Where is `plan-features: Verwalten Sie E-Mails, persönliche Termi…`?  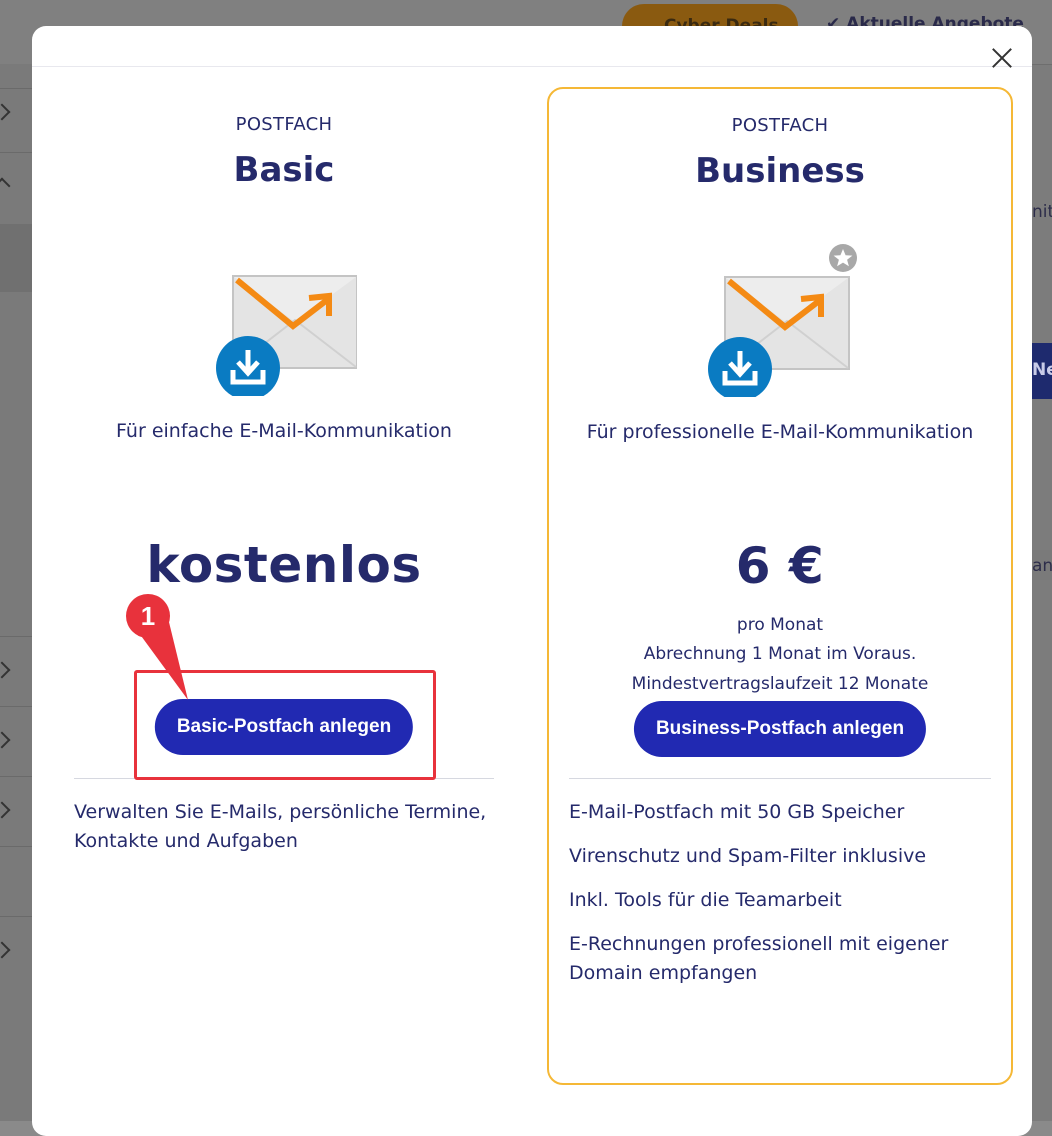
plan-features: Verwalten Sie E-Mails, persönliche Termi… is located at coordinates (284, 834).